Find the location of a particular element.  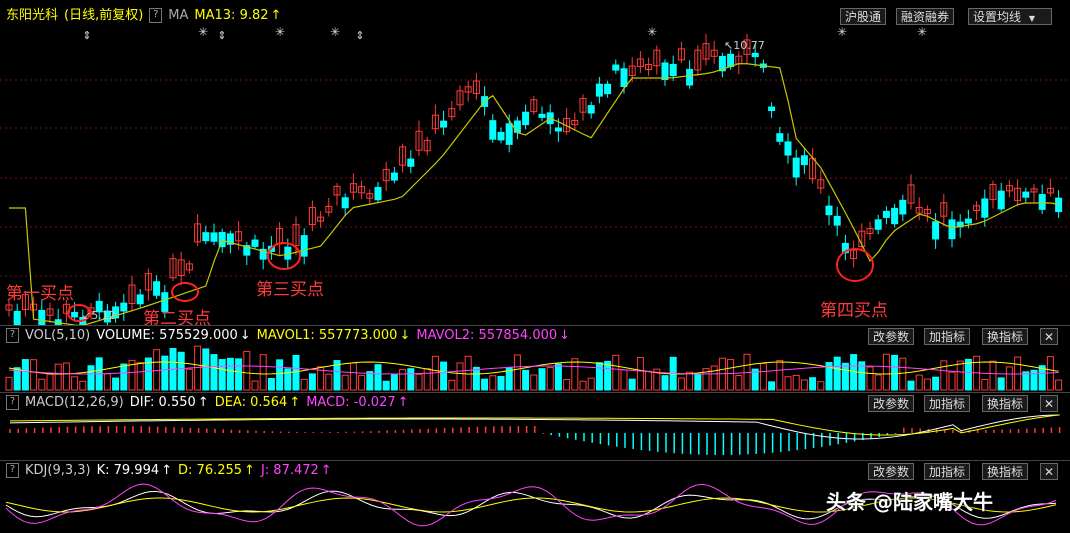

low-price-value: 5.12 is located at coordinates (103, 315).